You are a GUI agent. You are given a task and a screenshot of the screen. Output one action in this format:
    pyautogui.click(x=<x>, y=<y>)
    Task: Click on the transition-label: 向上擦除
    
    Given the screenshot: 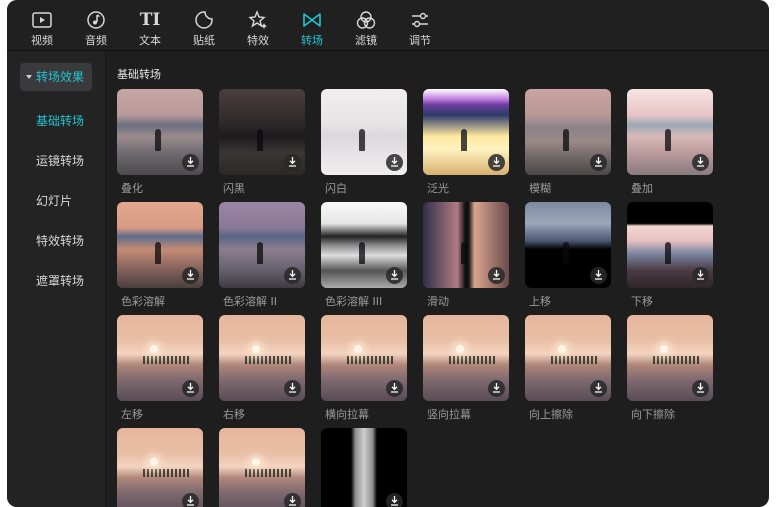 What is the action you would take?
    pyautogui.click(x=551, y=414)
    